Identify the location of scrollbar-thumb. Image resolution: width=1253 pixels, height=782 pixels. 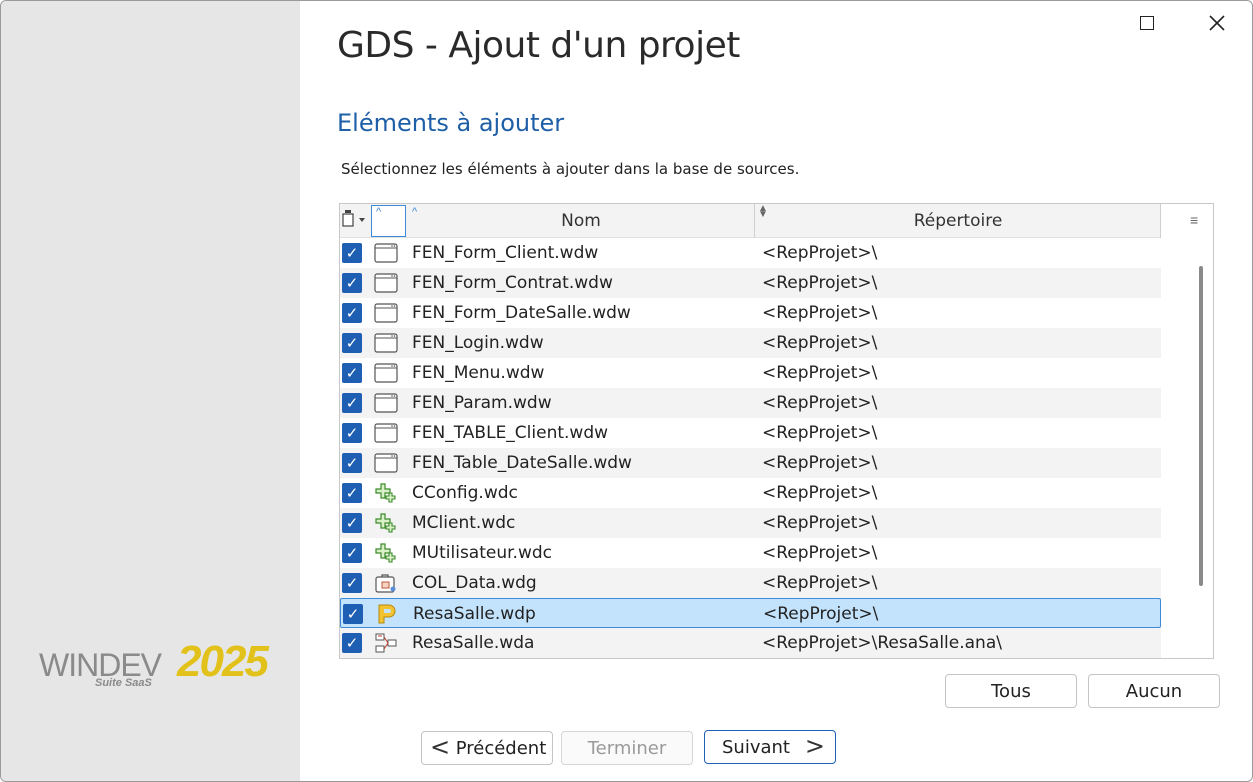
(1201, 426).